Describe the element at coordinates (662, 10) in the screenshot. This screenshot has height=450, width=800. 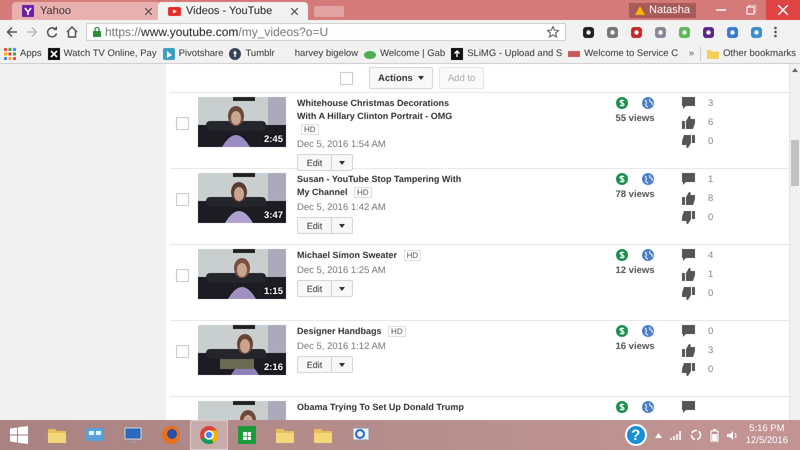
I see `profile-button: Natasha` at that location.